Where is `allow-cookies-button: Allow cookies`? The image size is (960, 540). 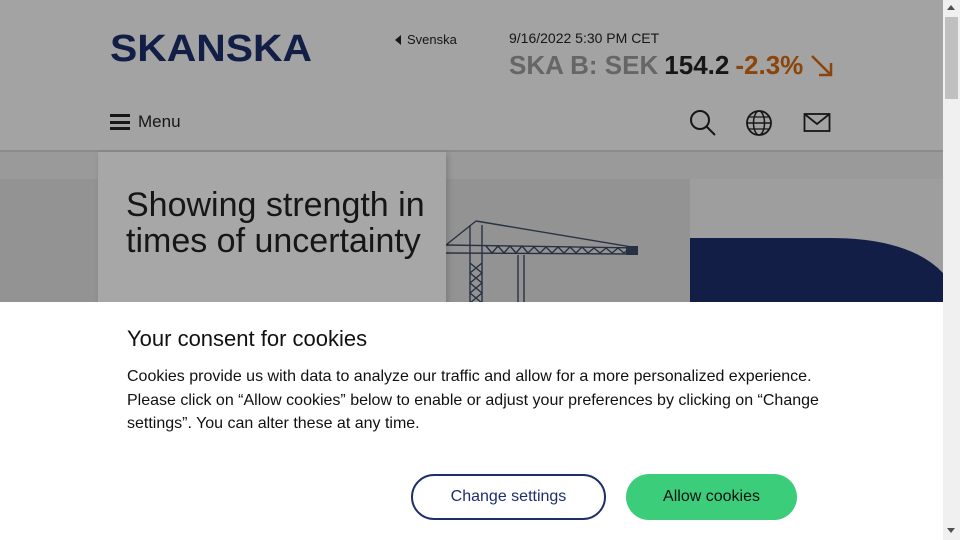 allow-cookies-button: Allow cookies is located at coordinates (711, 497).